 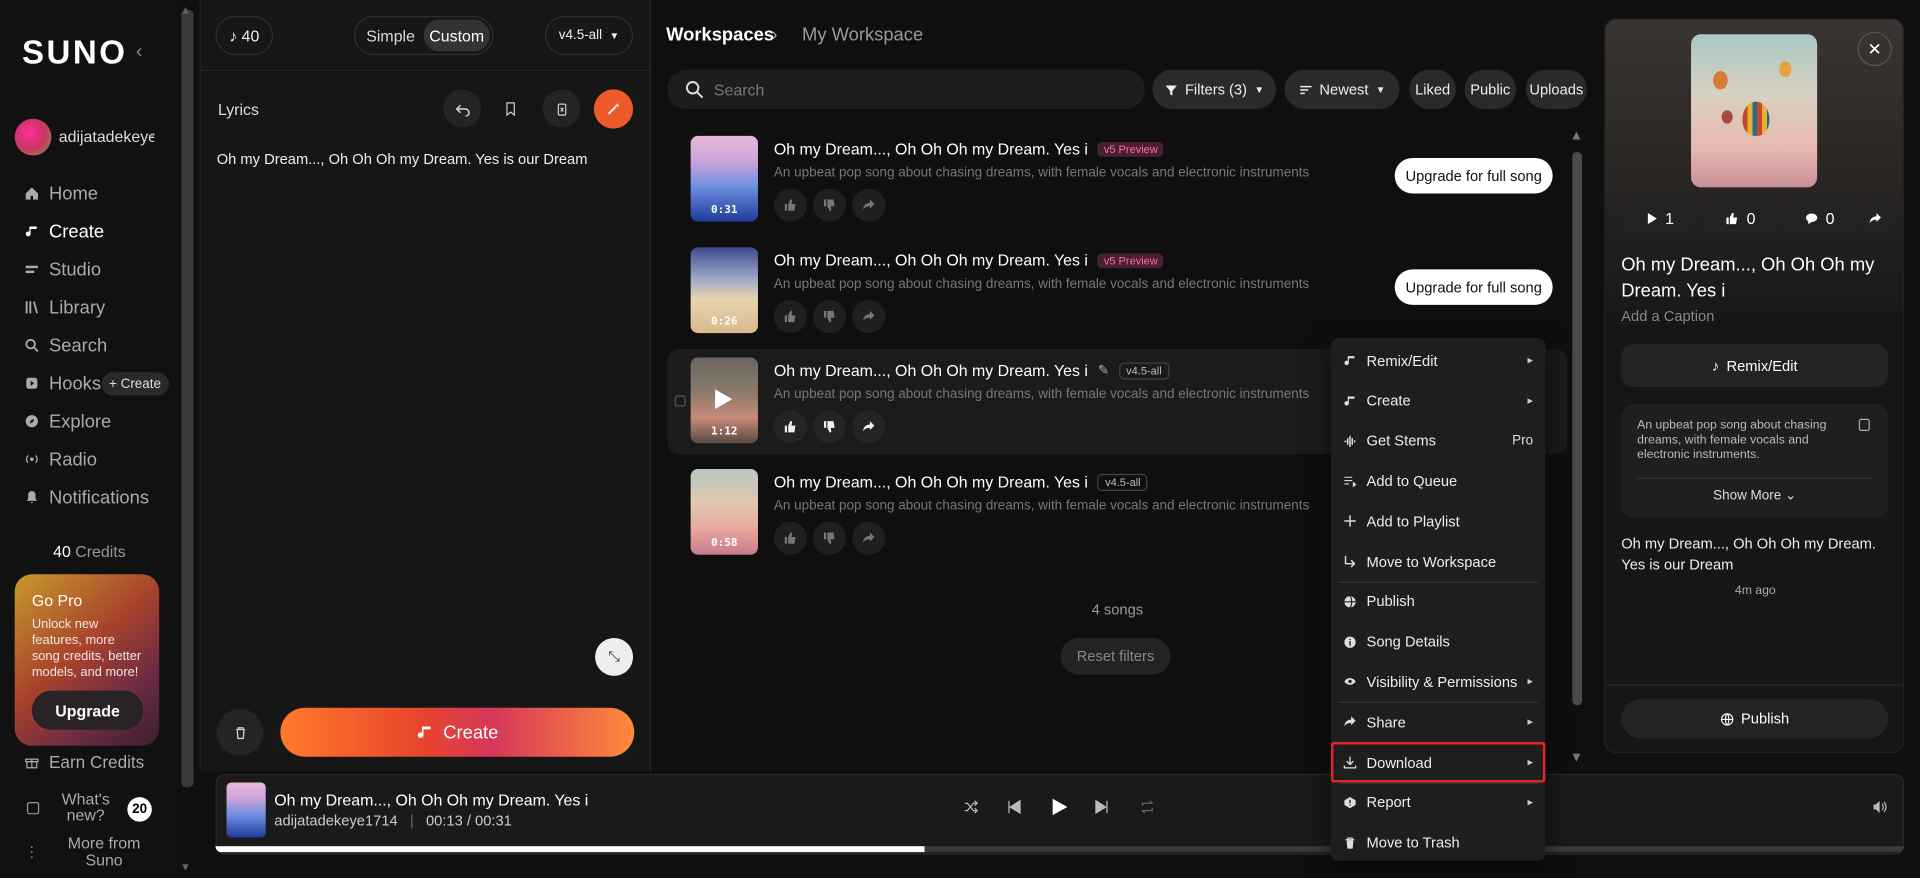 What do you see at coordinates (1438, 601) in the screenshot?
I see `menu-item-publish: Publish` at bounding box center [1438, 601].